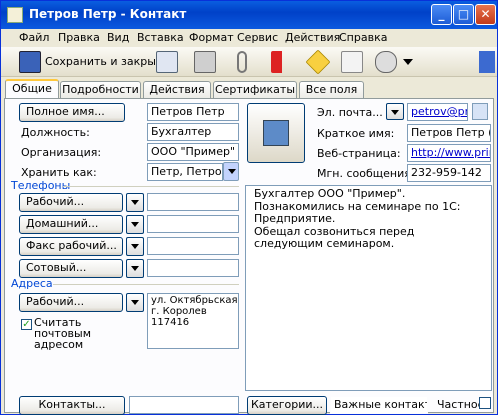  I want to click on title-bar: Петров Петр - Контакт _ □ ✕, so click(249, 15).